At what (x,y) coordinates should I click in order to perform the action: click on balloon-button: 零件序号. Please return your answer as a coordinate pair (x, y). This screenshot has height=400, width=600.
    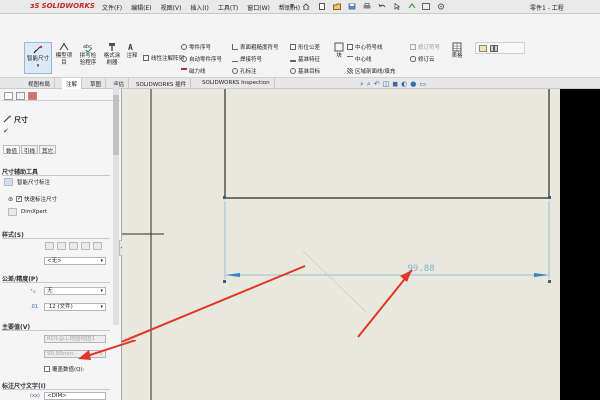
    Looking at the image, I should click on (196, 47).